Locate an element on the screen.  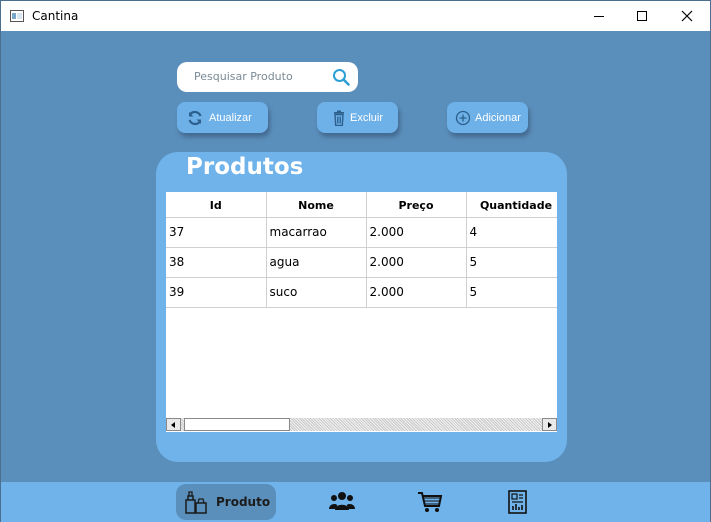
maximize-button is located at coordinates (642, 16).